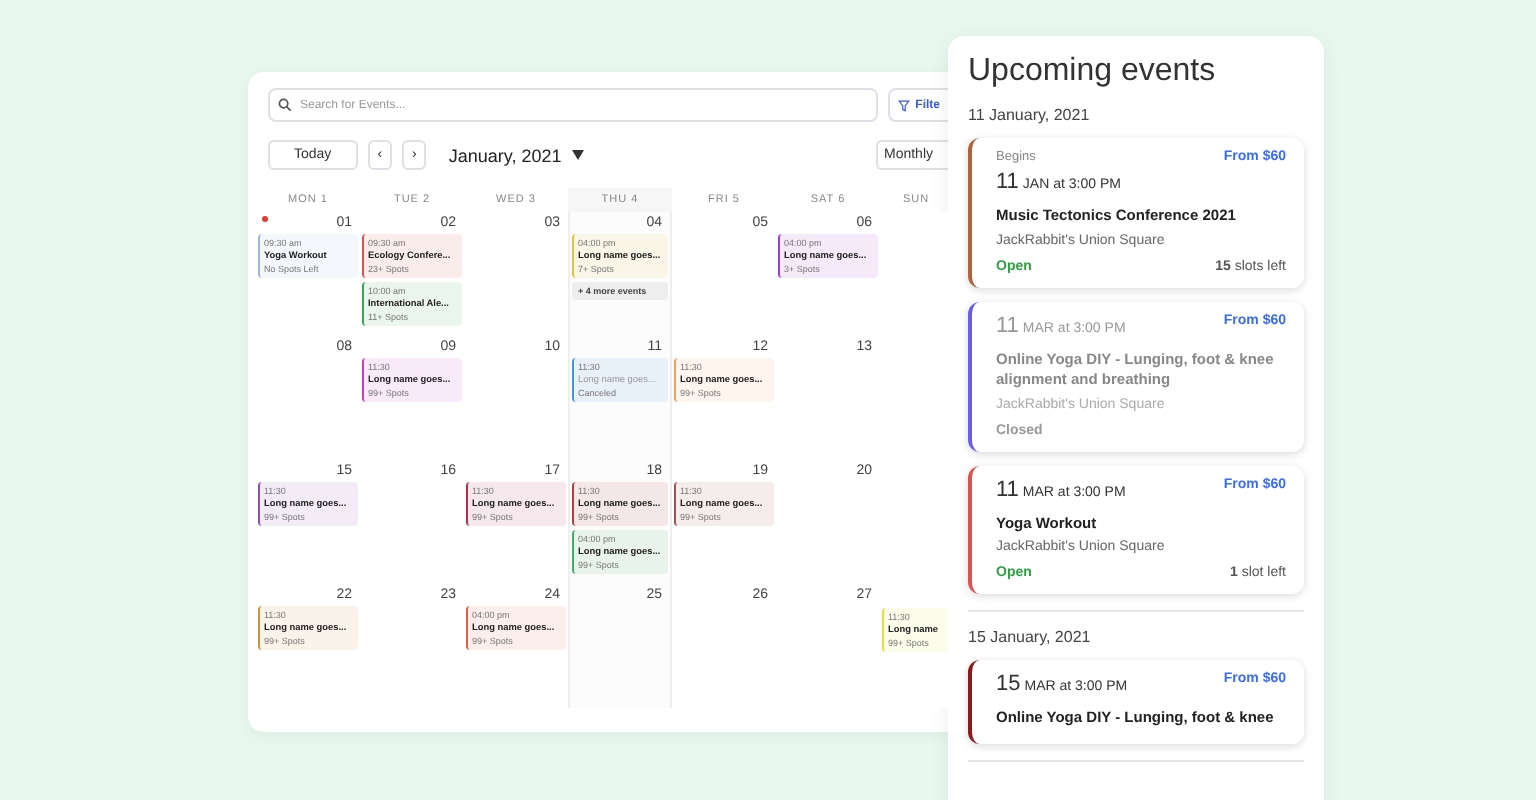  Describe the element at coordinates (1030, 637) in the screenshot. I see `group-date: 15 January, 2021` at that location.